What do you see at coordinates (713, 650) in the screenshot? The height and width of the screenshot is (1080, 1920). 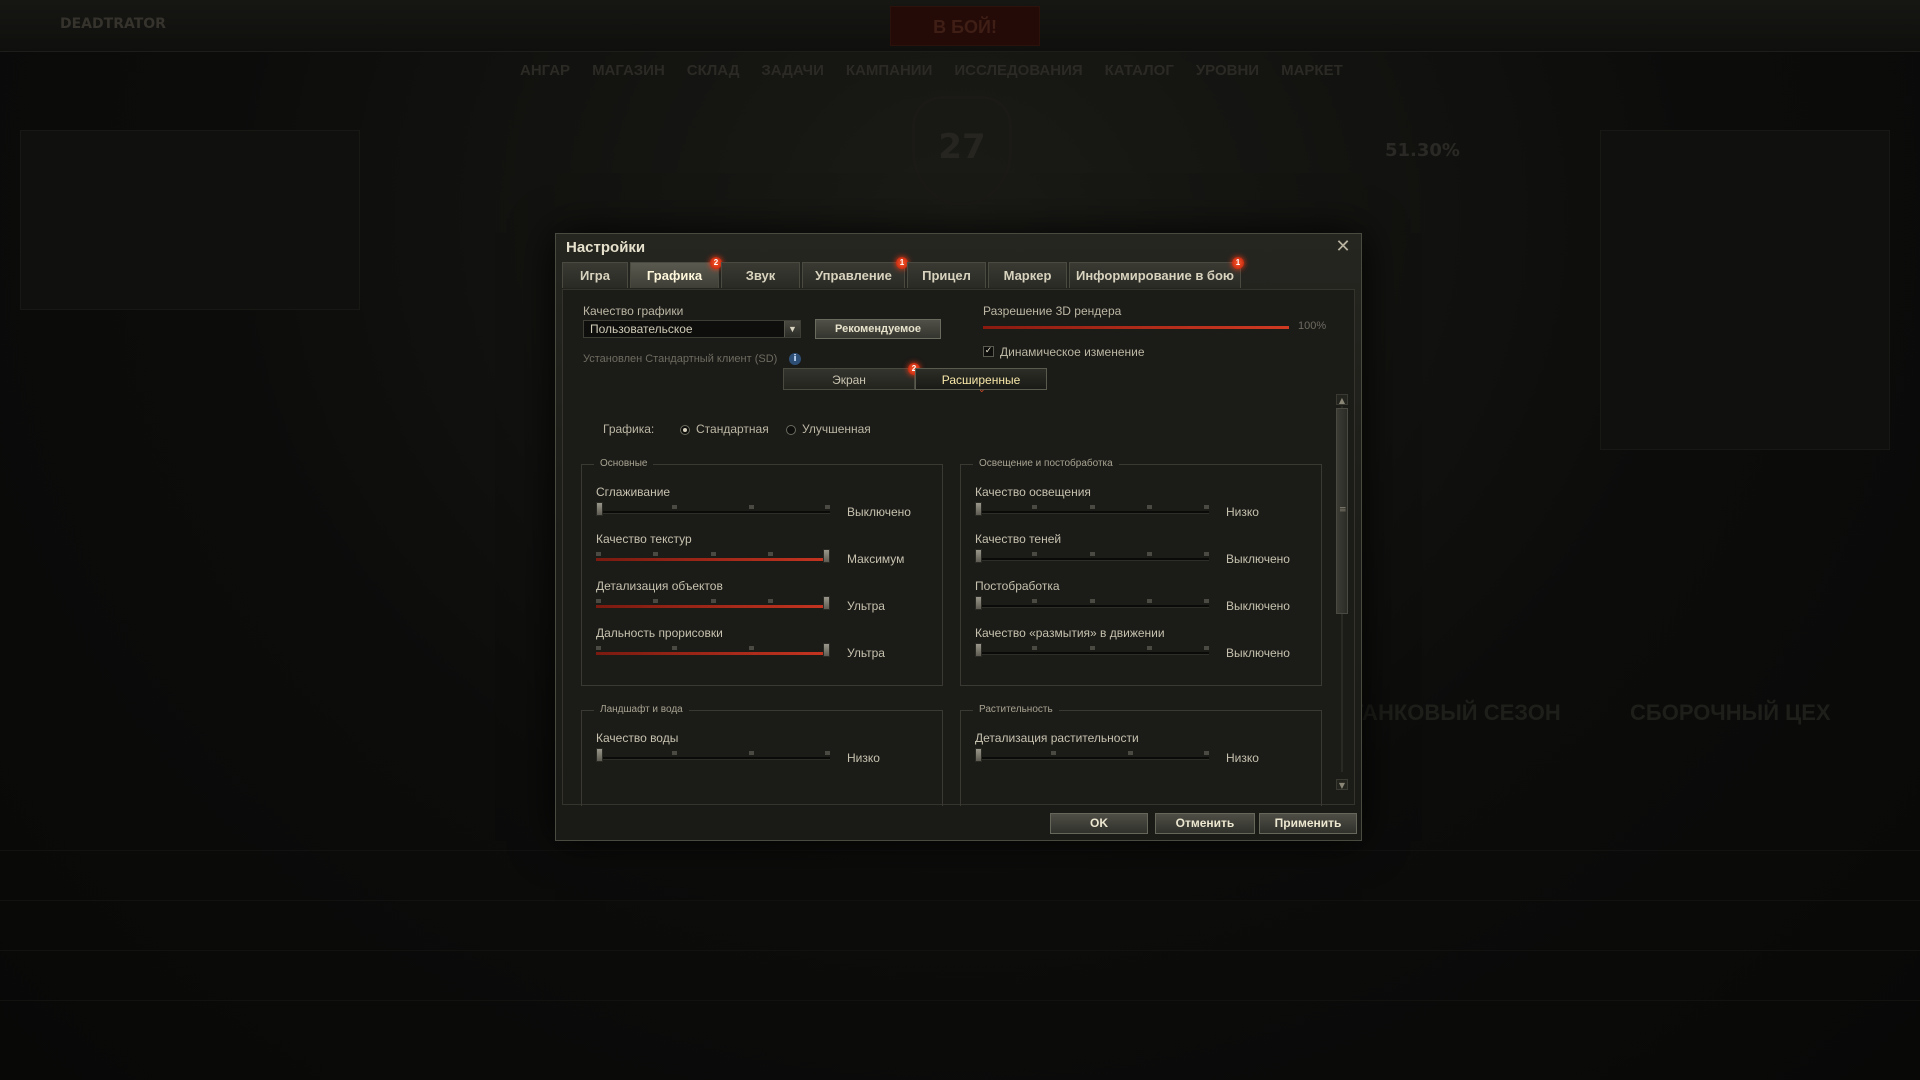 I see `draw-distance-slider` at bounding box center [713, 650].